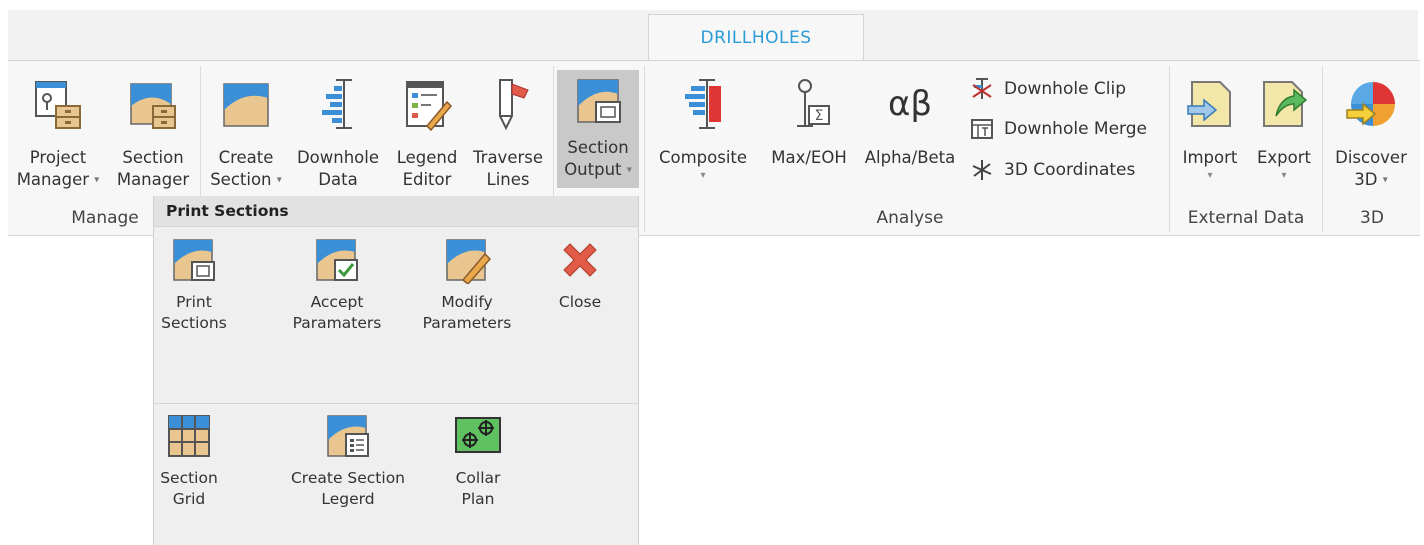  What do you see at coordinates (1371, 137) in the screenshot?
I see `discover-3d-button: Discover 3D ▾` at bounding box center [1371, 137].